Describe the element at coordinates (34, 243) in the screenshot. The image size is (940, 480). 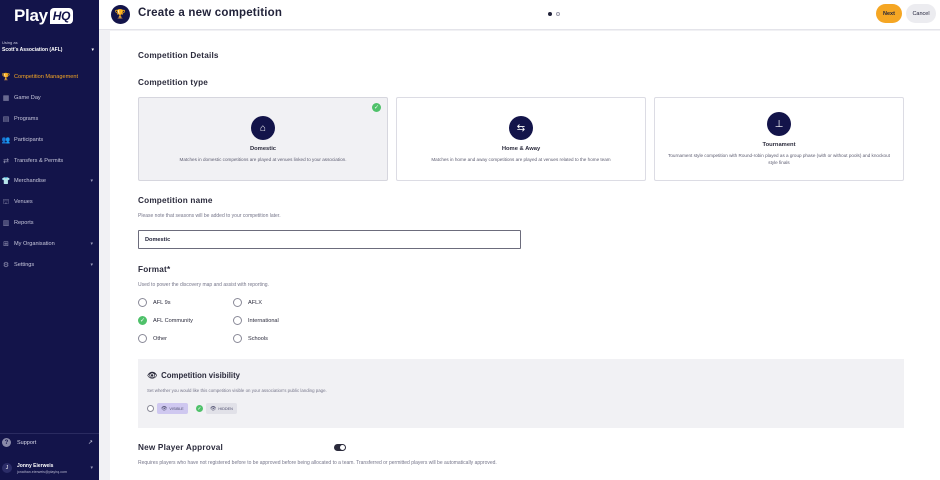
I see `sidebar-item-label: My Organisation` at that location.